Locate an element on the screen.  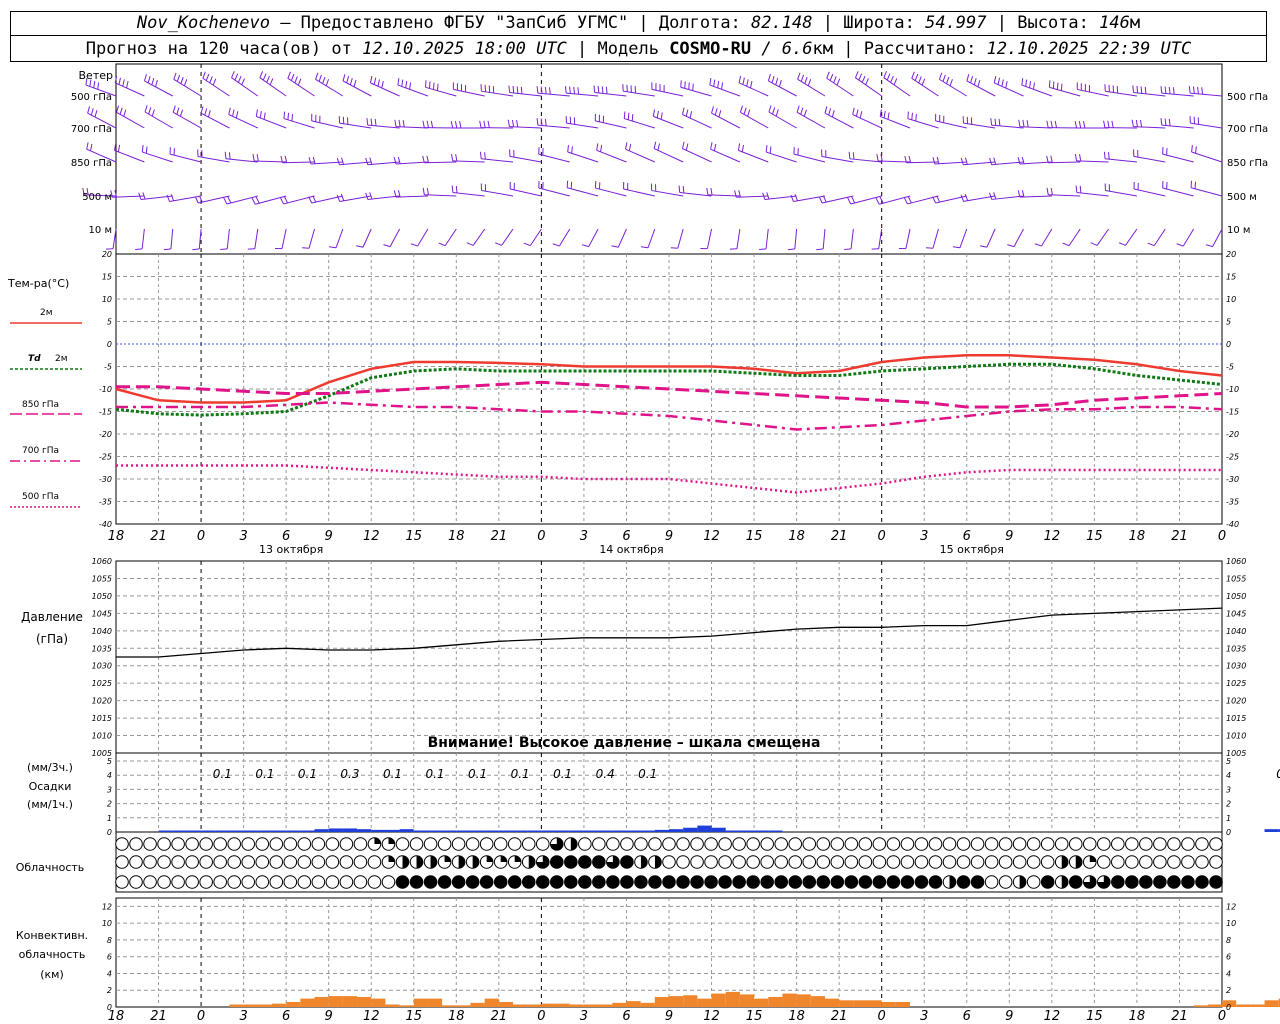
pressure-tick-left: 1025 is located at coordinates (102, 683).